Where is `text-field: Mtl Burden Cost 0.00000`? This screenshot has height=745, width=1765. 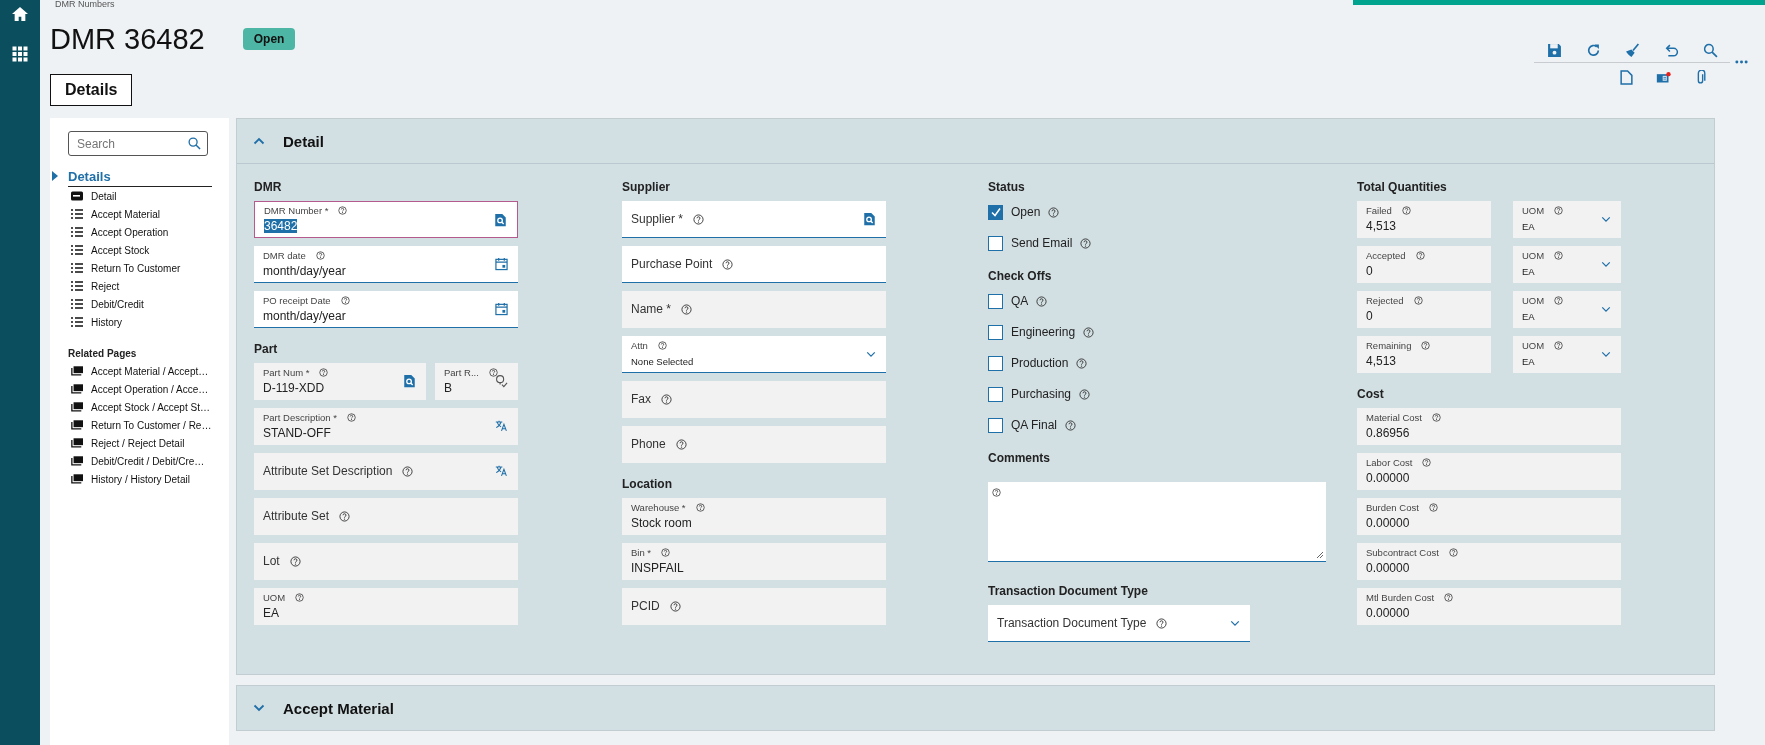 text-field: Mtl Burden Cost 0.00000 is located at coordinates (1489, 606).